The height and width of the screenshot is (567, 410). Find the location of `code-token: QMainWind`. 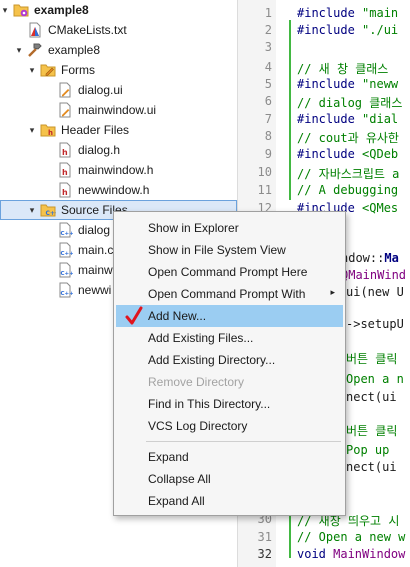

code-token: QMainWind is located at coordinates (374, 275).